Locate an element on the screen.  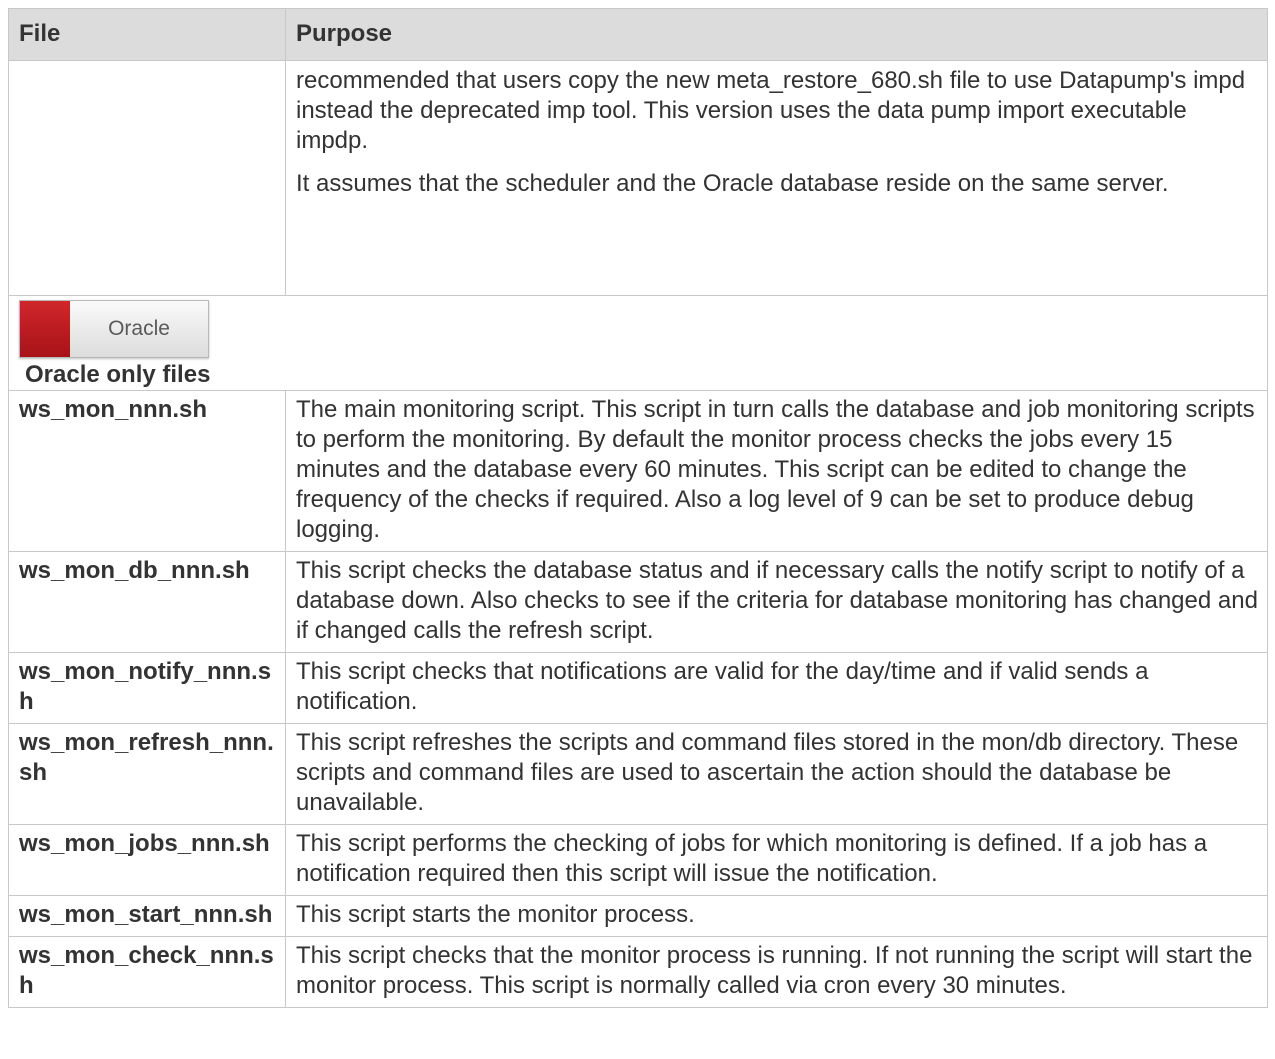
table-header-row: File Purpose is located at coordinates (638, 34).